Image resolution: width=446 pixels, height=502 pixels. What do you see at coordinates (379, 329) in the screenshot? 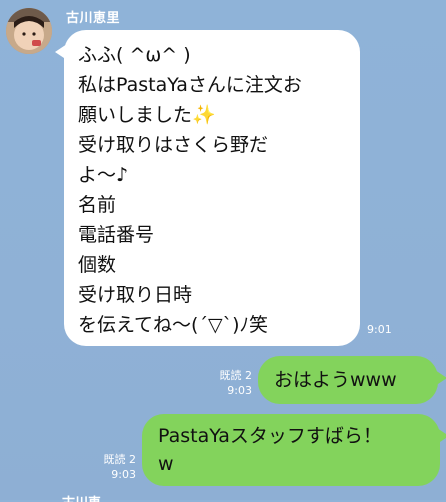
I see `incoming-timestamp: 9:01` at bounding box center [379, 329].